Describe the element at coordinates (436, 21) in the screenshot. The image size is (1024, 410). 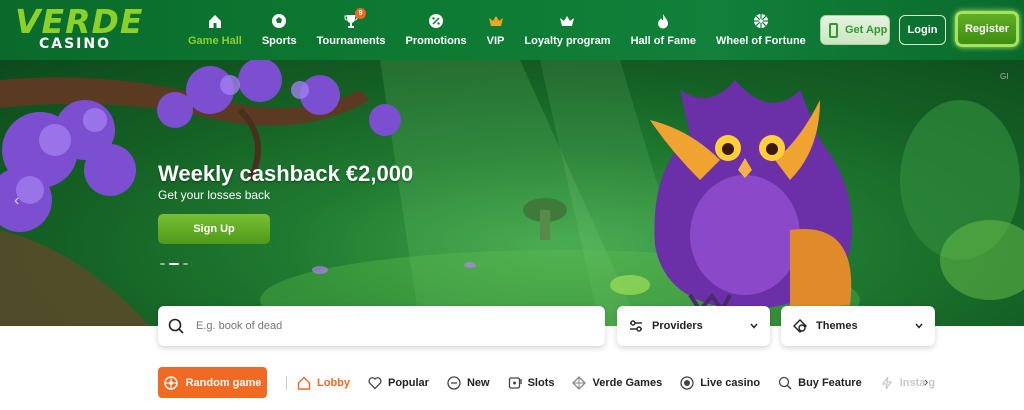
I see `promotion-icon` at that location.